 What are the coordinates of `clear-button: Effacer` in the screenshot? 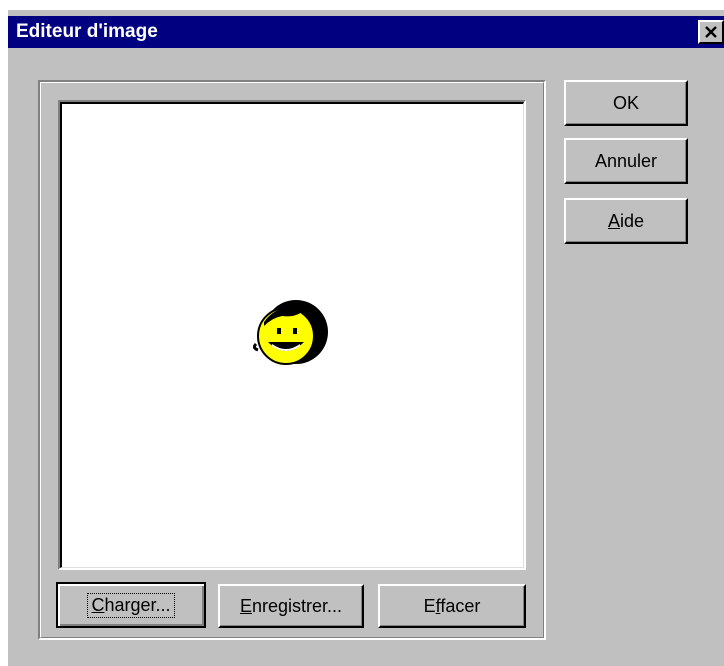 It's located at (452, 606).